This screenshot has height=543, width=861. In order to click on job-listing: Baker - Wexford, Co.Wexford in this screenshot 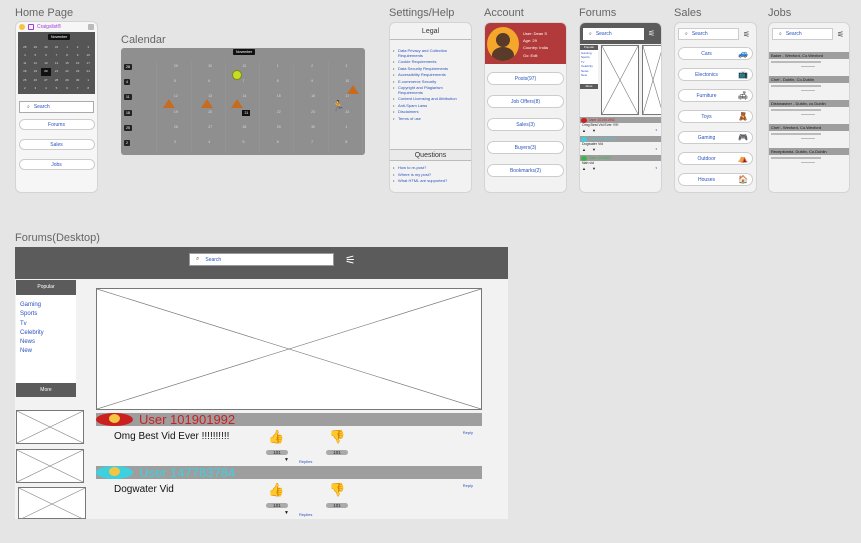, I will do `click(809, 59)`.